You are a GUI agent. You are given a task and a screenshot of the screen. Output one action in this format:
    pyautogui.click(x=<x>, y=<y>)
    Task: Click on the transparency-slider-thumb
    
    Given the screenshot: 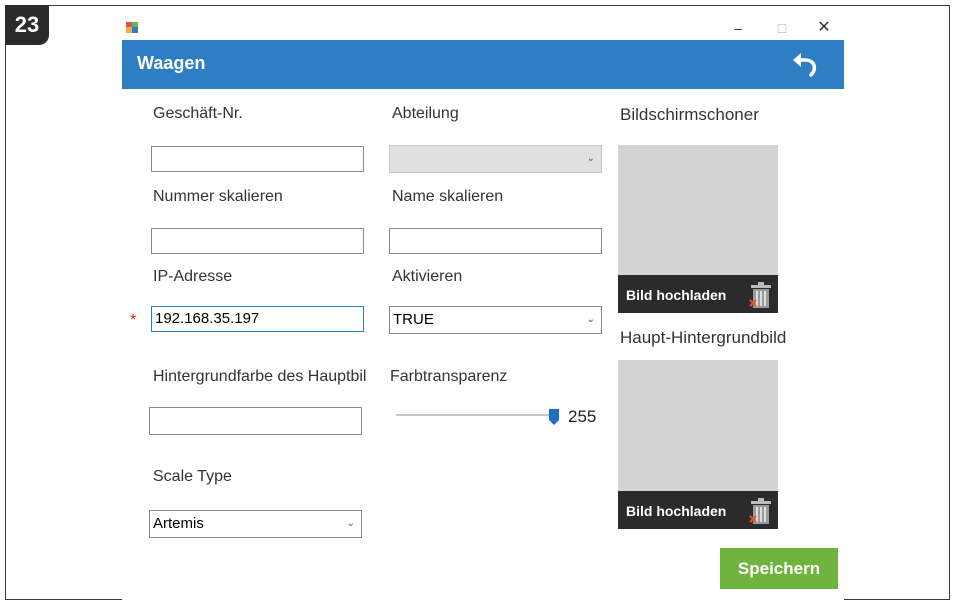 What is the action you would take?
    pyautogui.click(x=554, y=417)
    